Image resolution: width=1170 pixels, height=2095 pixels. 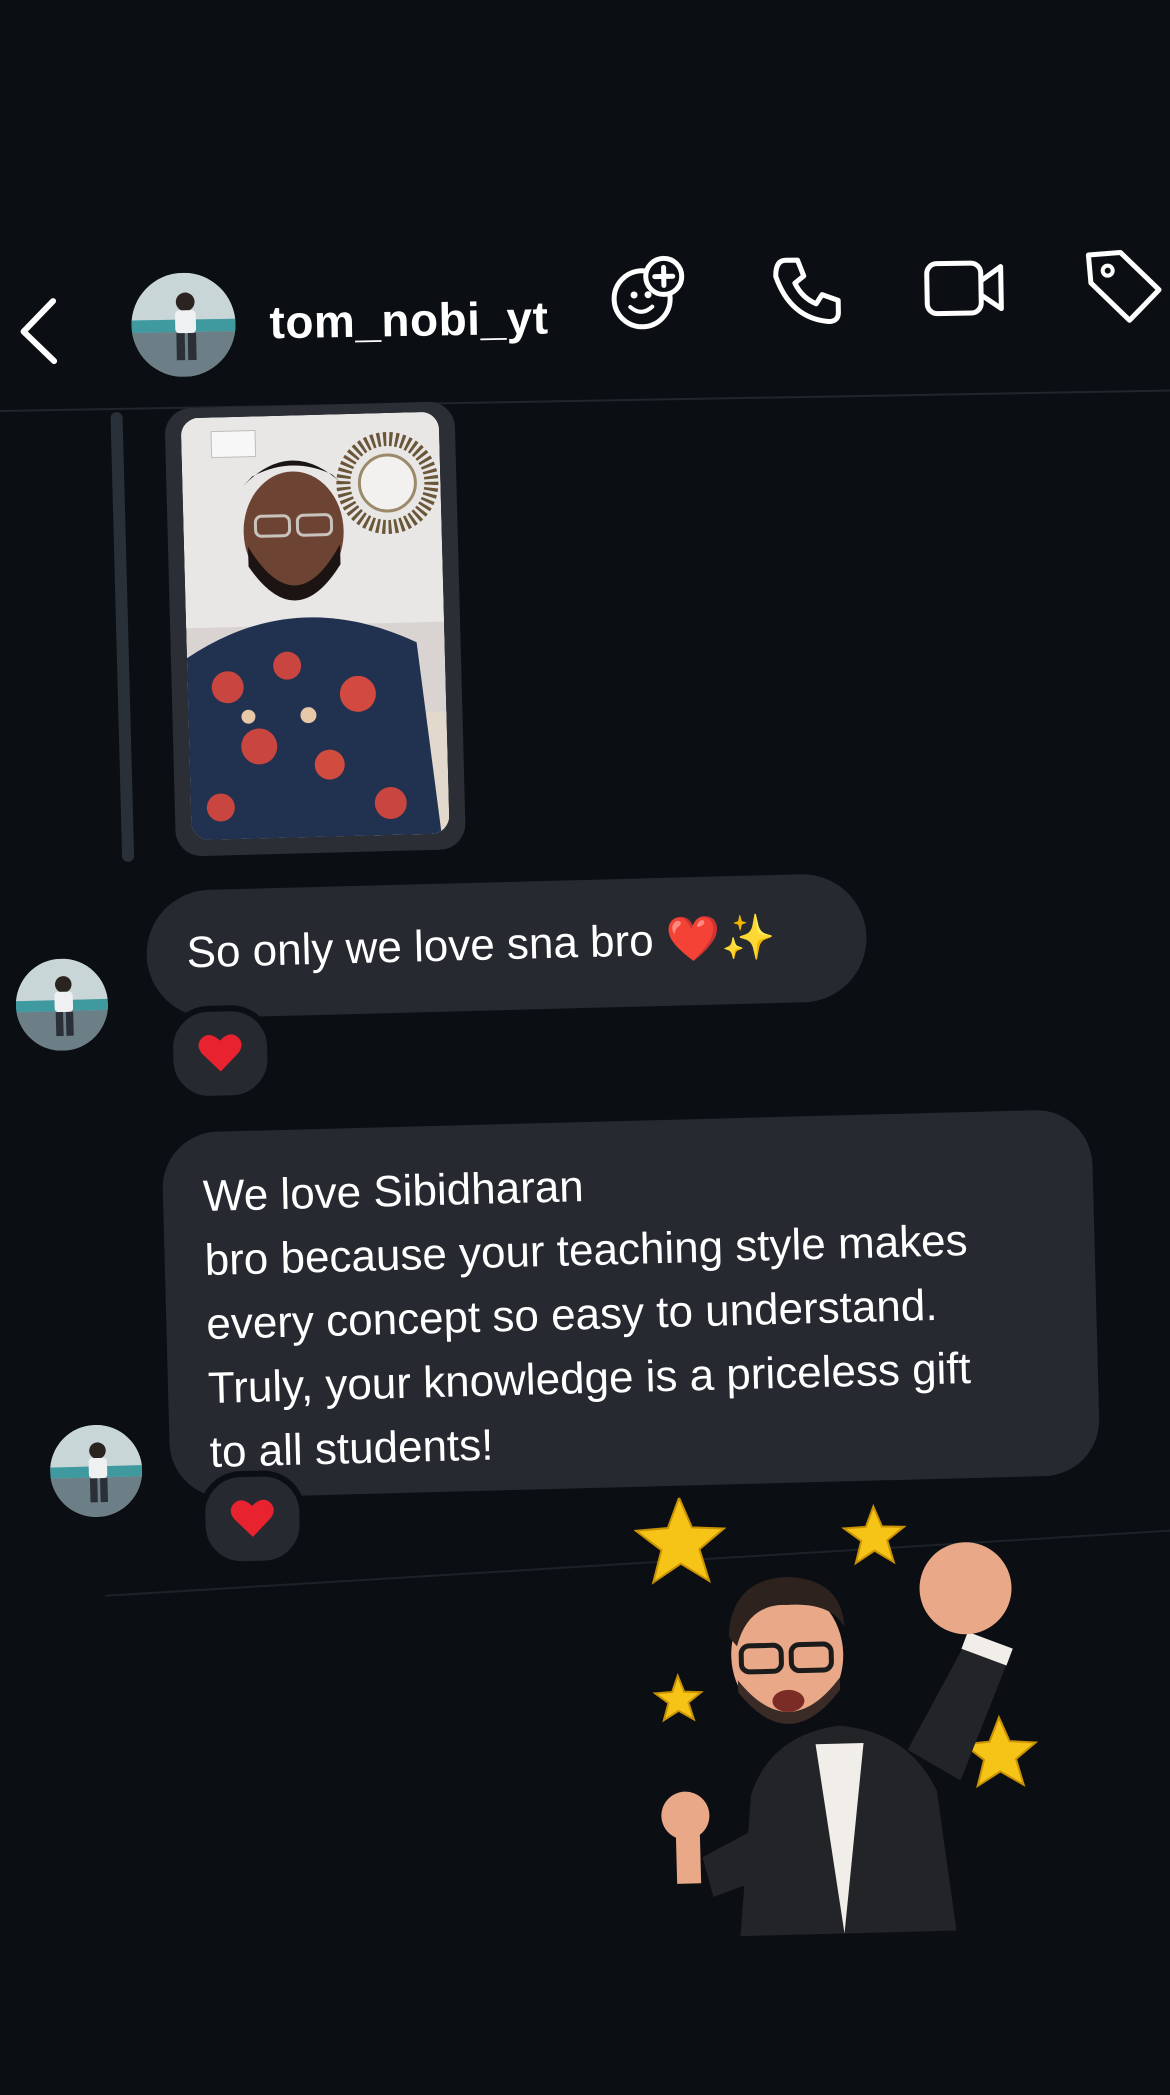 I want to click on message-line: to all students!, so click(x=351, y=1449).